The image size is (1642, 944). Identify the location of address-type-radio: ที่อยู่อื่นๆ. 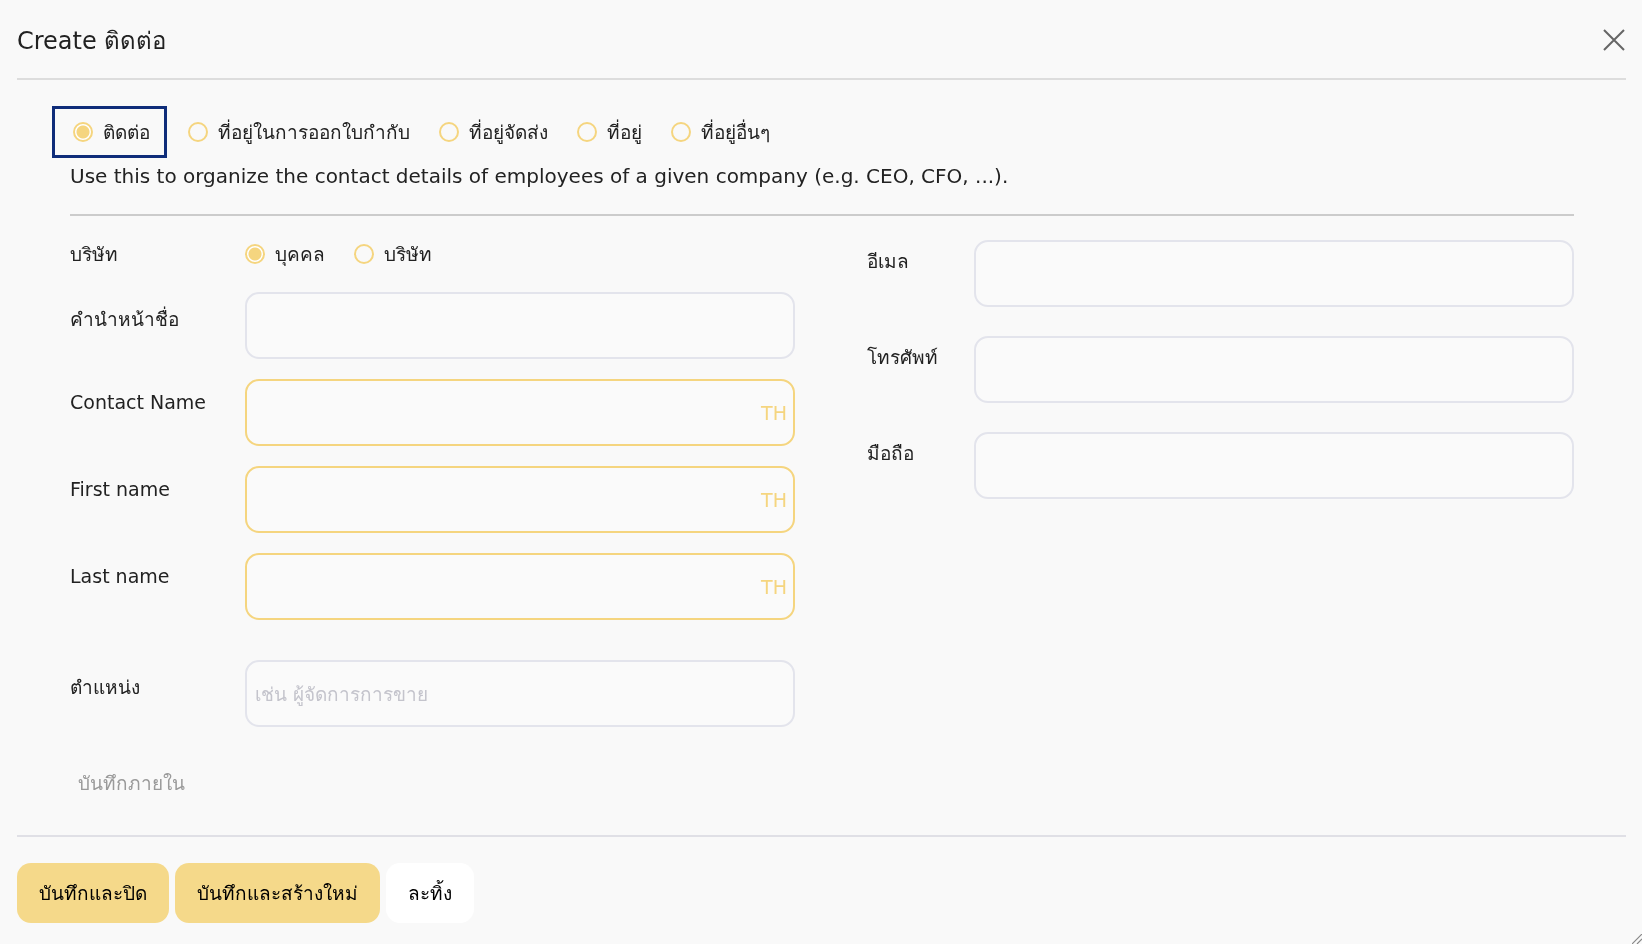
(714, 132).